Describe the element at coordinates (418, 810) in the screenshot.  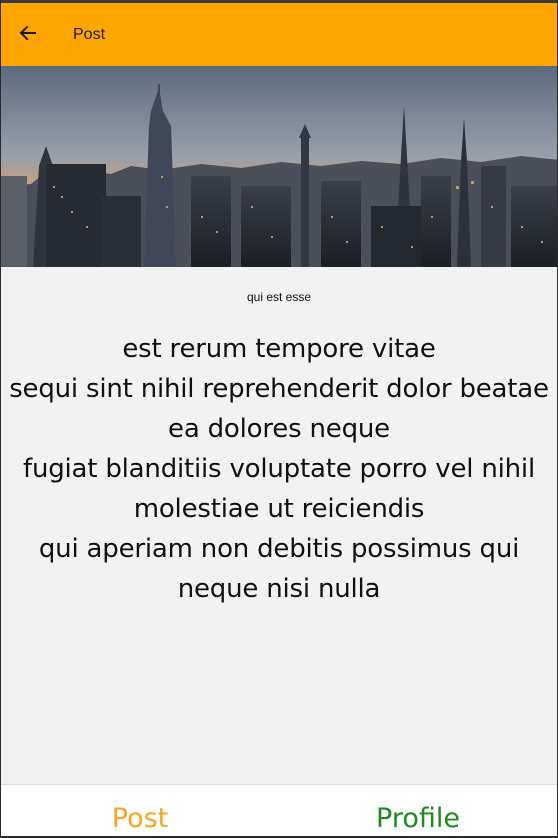
I see `nav-profile-tab: Profile` at that location.